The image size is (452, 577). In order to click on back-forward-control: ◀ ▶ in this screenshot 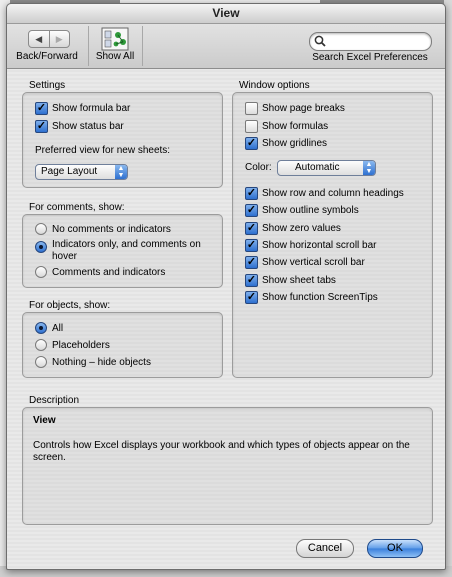, I will do `click(49, 39)`.